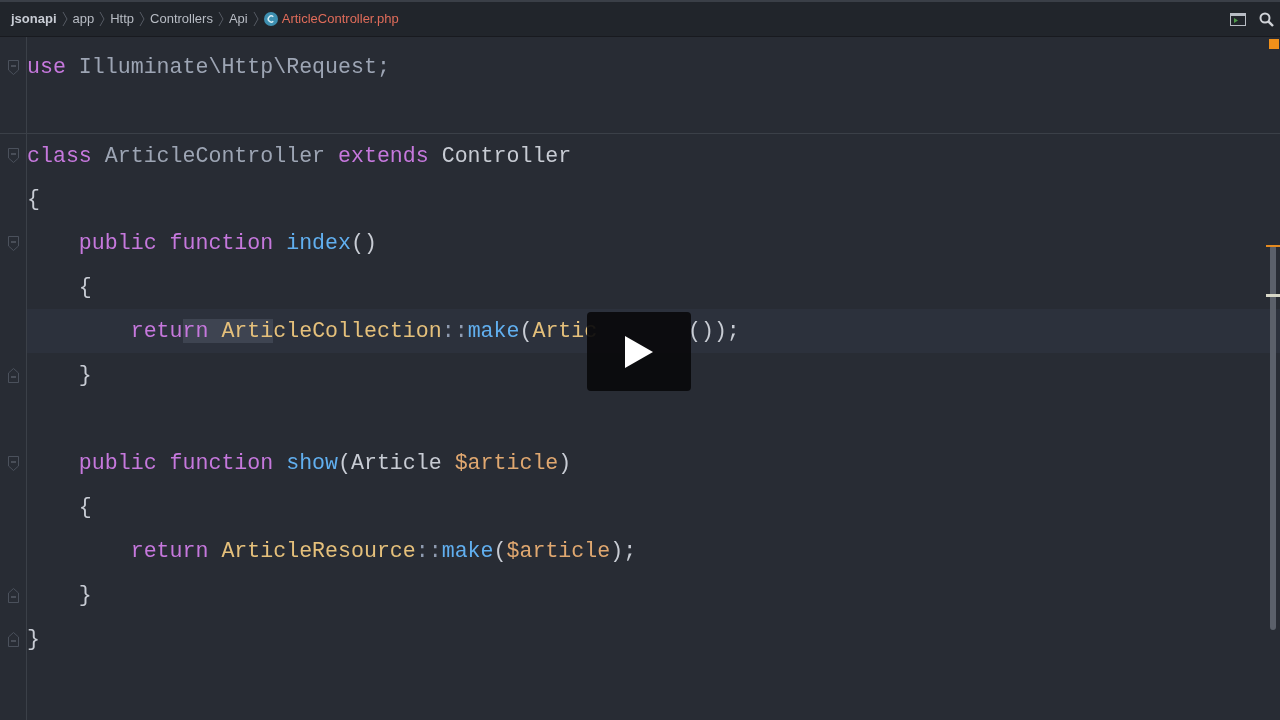  Describe the element at coordinates (1273, 246) in the screenshot. I see `warning-marker` at that location.